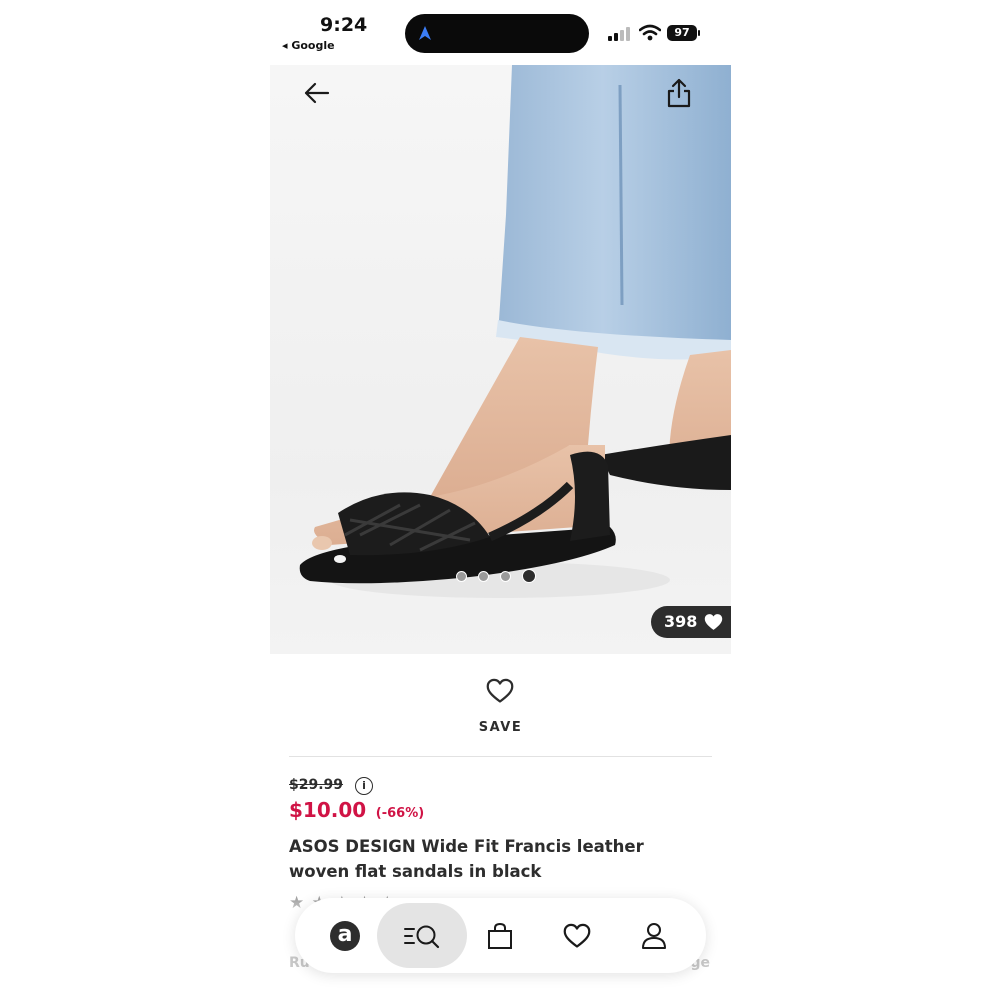 The image size is (1000, 1000). I want to click on nav-saved, so click(577, 935).